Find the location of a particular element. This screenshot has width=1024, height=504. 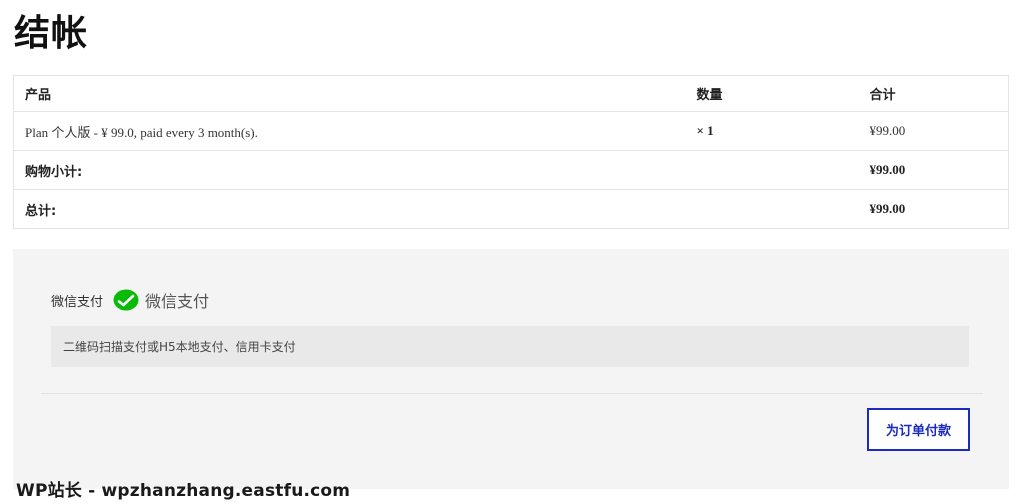

page-title: 结帐 is located at coordinates (51, 33).